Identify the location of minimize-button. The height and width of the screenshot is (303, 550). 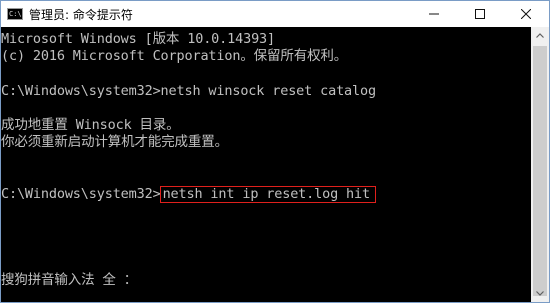
(434, 14).